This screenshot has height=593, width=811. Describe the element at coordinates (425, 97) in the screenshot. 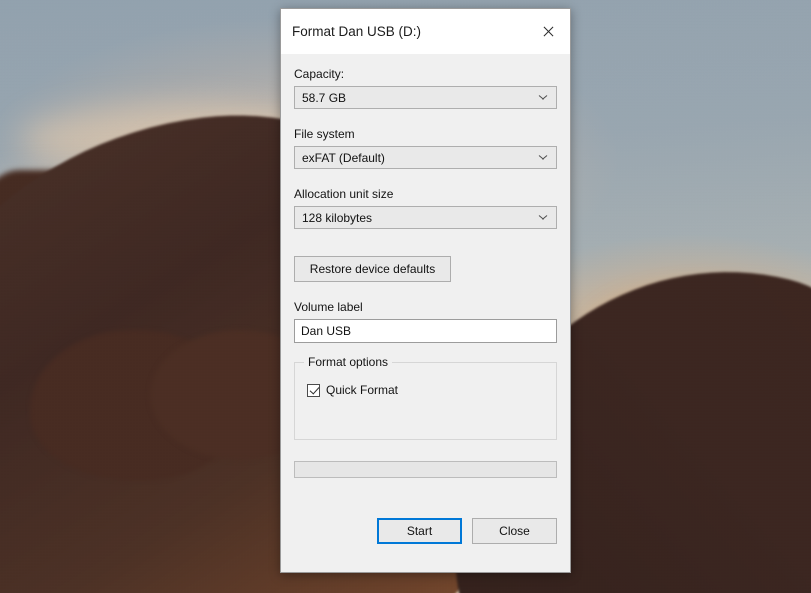

I see `capacity-dropdown: 58.7 GB` at that location.